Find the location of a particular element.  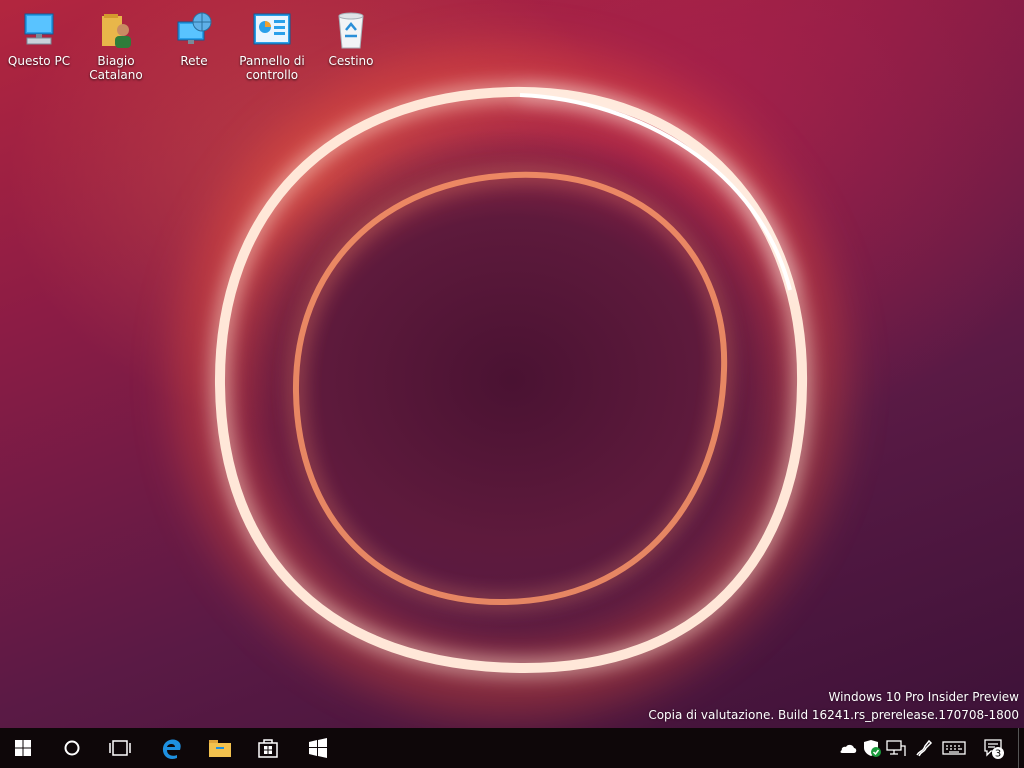

store-button is located at coordinates (268, 748).